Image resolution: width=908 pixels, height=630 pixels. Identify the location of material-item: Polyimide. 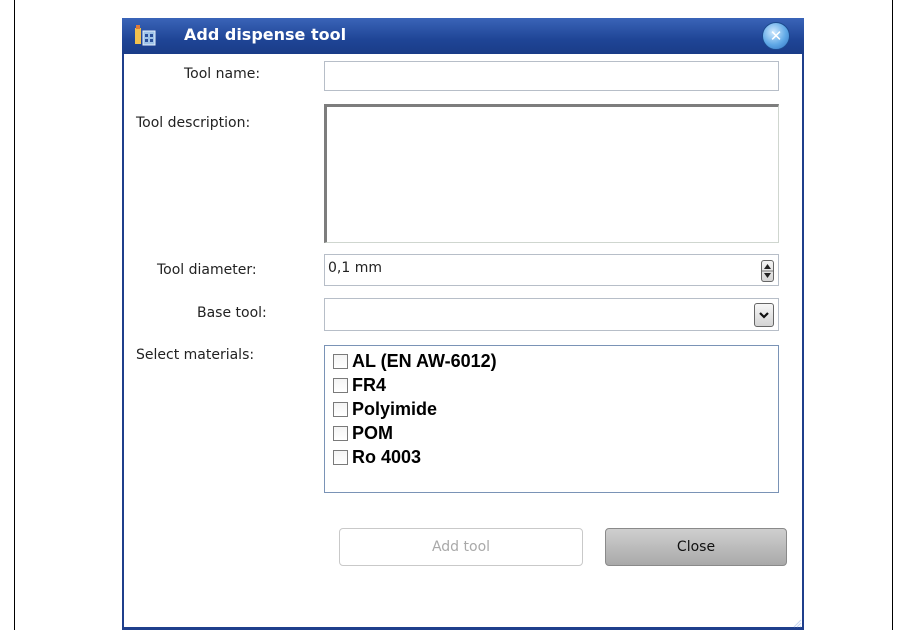
(385, 409).